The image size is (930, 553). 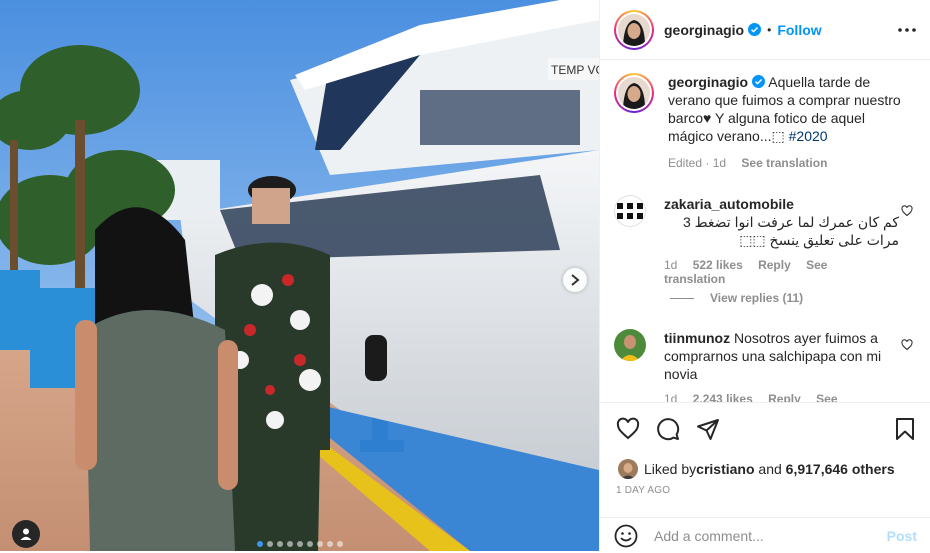 I want to click on header-username: georginagio, so click(x=704, y=30).